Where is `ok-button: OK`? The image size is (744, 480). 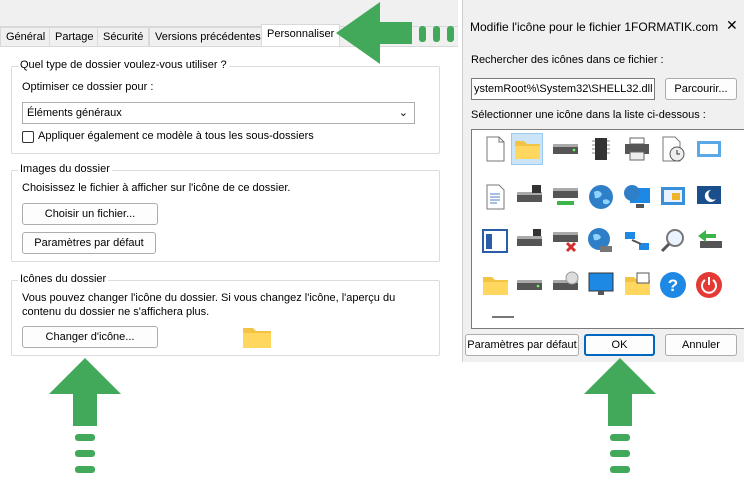
ok-button: OK is located at coordinates (619, 345).